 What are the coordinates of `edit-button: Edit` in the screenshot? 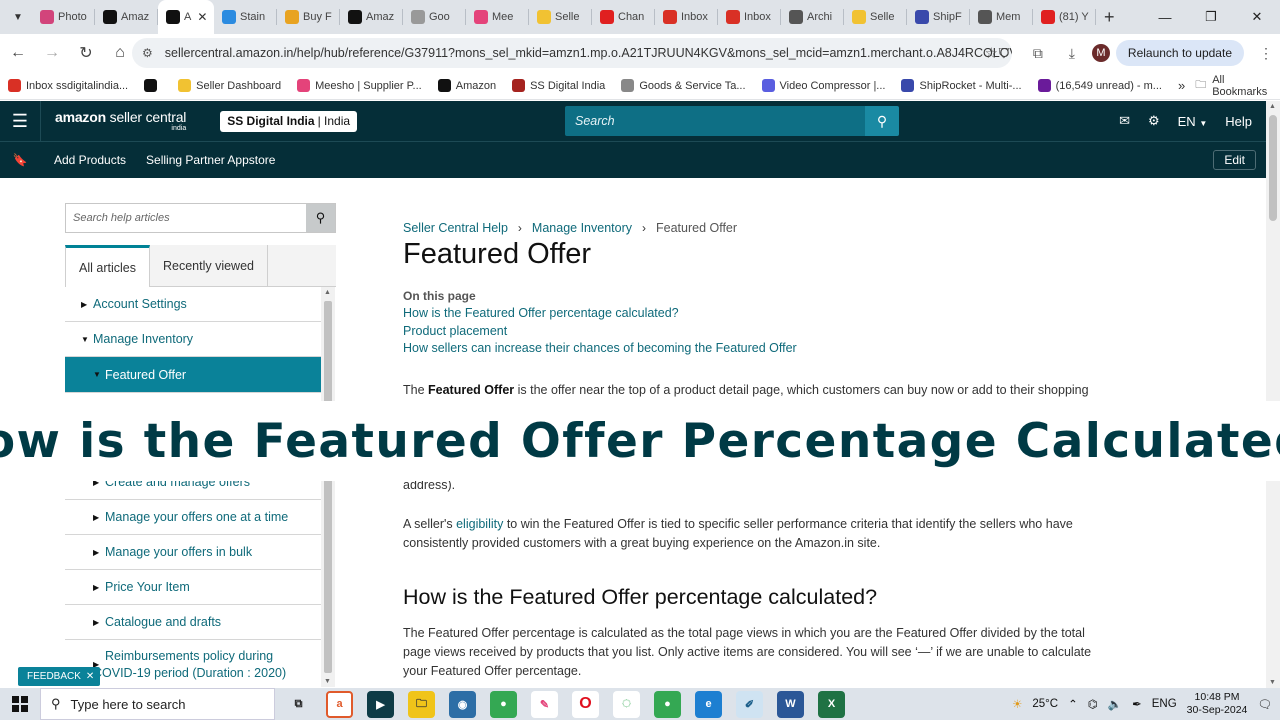 It's located at (1234, 160).